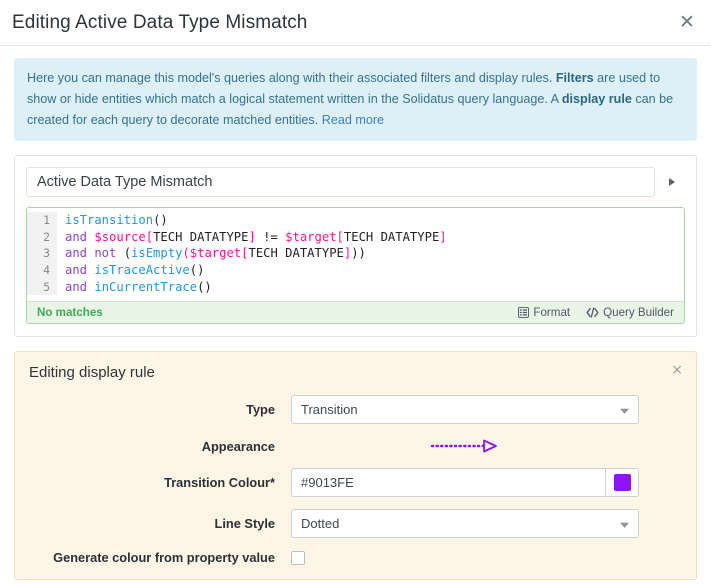  I want to click on type-select-value: Transition, so click(329, 410).